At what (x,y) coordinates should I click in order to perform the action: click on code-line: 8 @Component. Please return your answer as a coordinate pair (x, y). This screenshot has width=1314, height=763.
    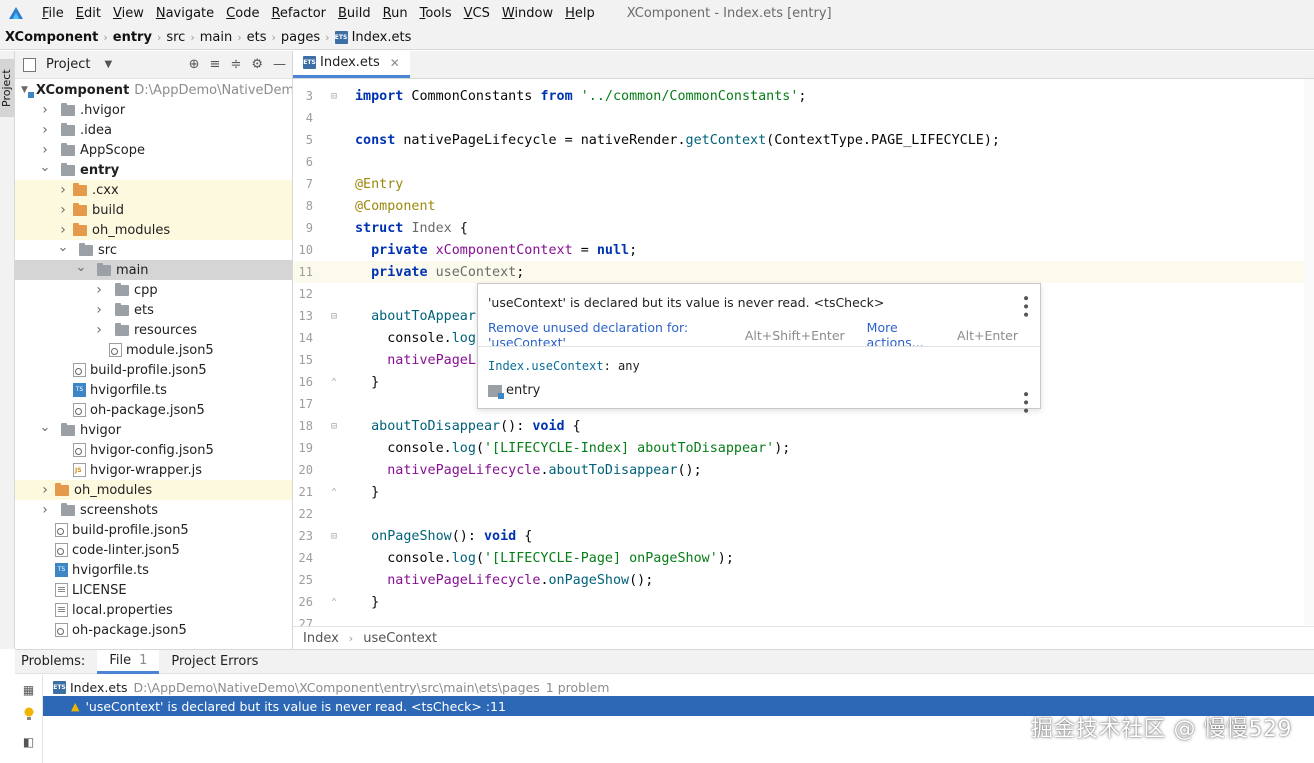
    Looking at the image, I should click on (803, 206).